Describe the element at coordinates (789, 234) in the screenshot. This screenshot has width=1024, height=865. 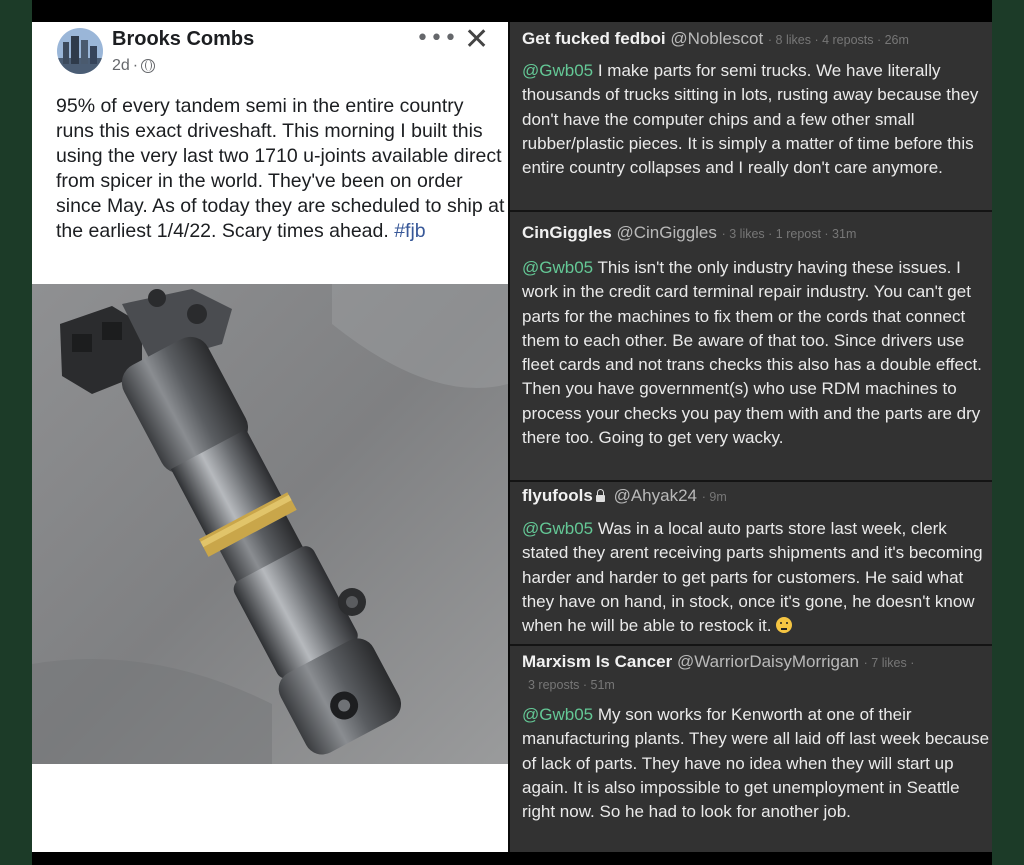
I see `comment-meta: · 3 likes · 1 repost · 31m` at that location.